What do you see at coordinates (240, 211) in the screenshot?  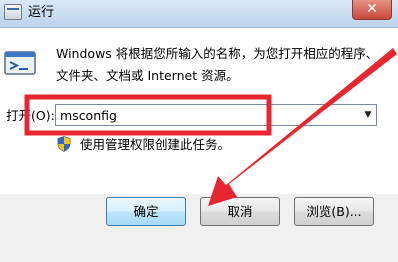 I see `cancel-button: 取消` at bounding box center [240, 211].